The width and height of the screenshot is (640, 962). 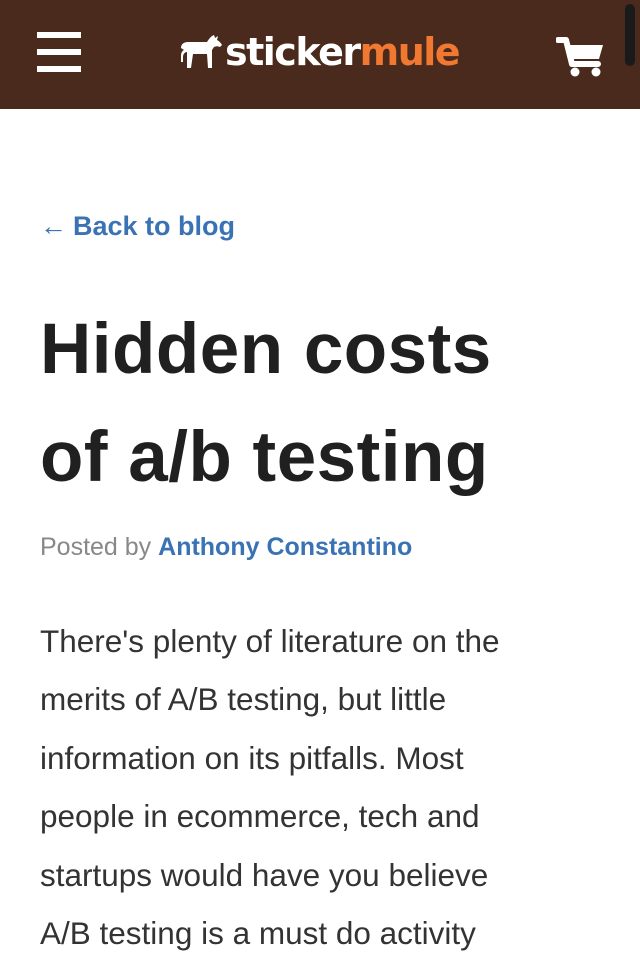 What do you see at coordinates (201, 51) in the screenshot?
I see `mule-icon` at bounding box center [201, 51].